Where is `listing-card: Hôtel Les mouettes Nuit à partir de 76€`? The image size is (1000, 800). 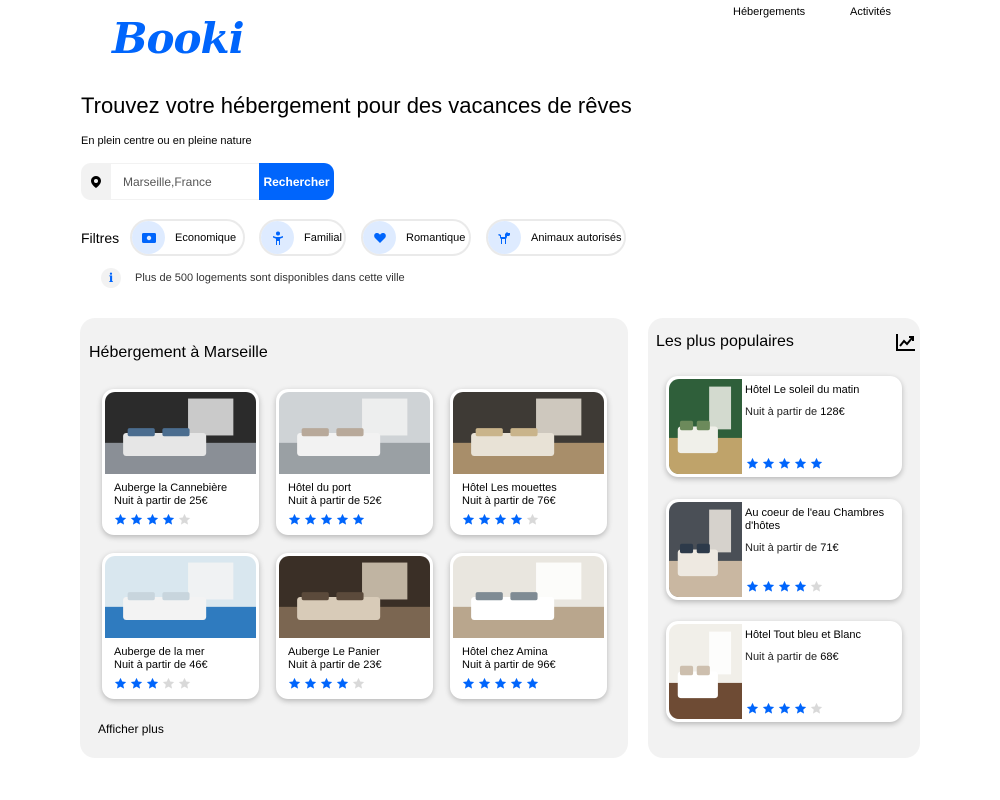
listing-card: Hôtel Les mouettes Nuit à partir de 76€ is located at coordinates (528, 462).